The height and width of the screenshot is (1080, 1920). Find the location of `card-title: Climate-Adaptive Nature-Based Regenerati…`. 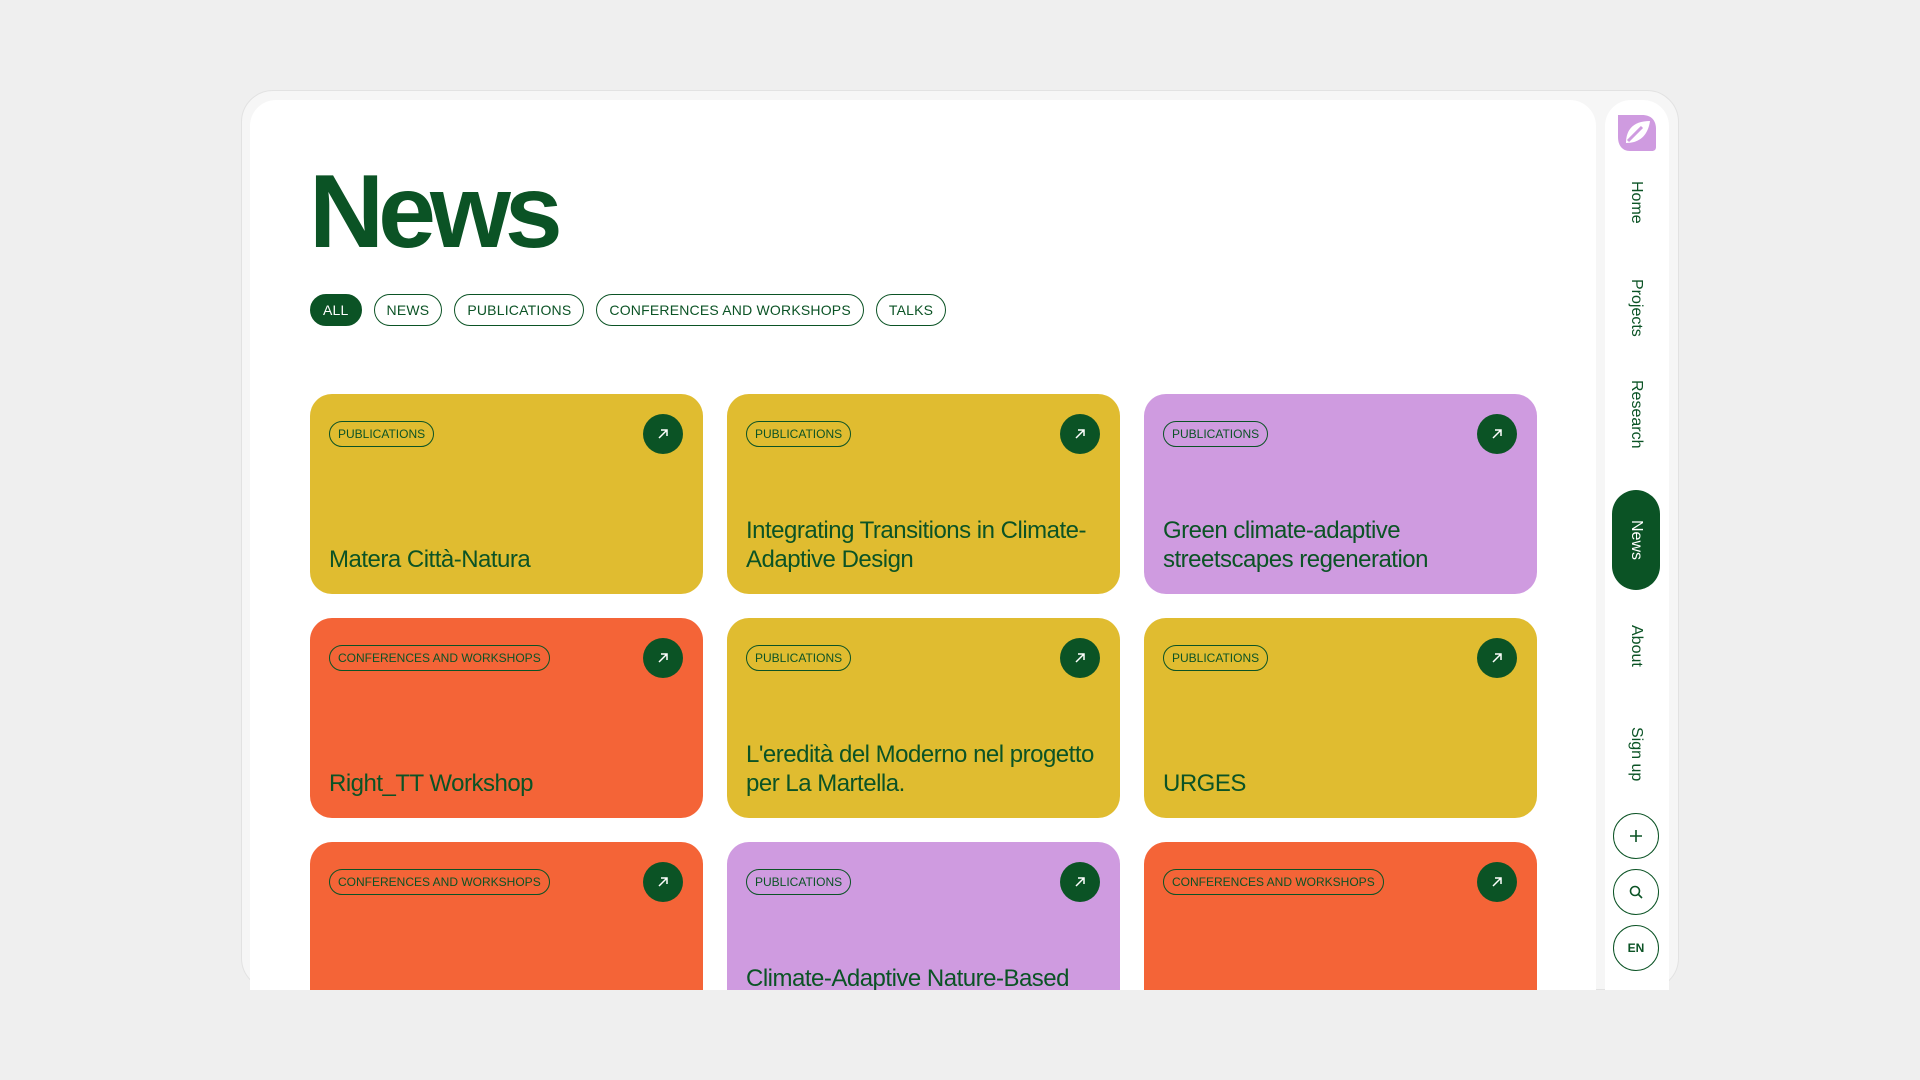

card-title: Climate-Adaptive Nature-Based Regenerati… is located at coordinates (908, 977).